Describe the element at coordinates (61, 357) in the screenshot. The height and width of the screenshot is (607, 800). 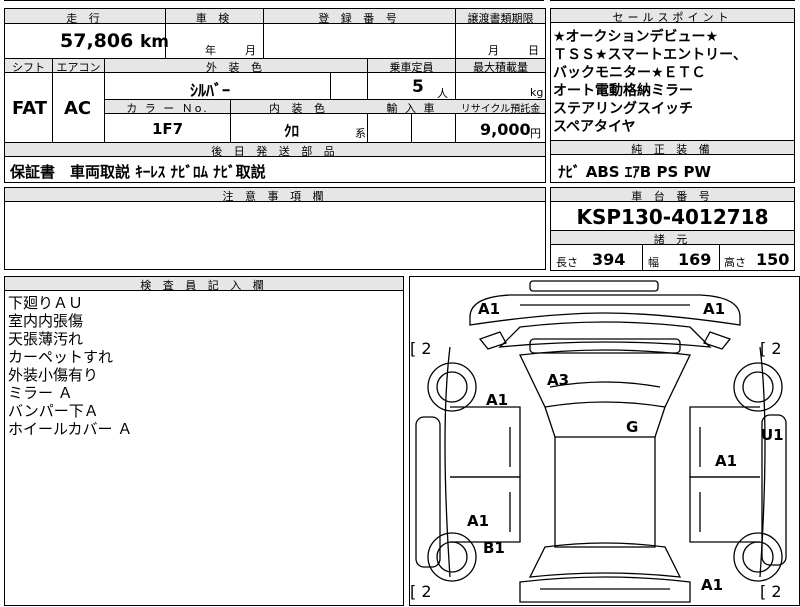
I see `inspector-note: カーペットすれ` at that location.